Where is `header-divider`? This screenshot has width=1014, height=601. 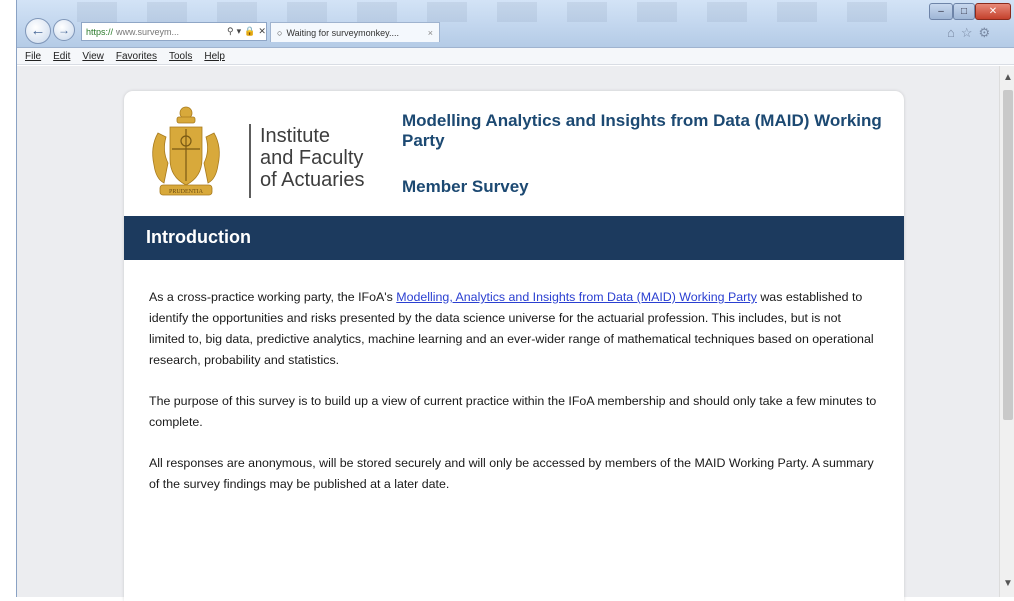
header-divider is located at coordinates (250, 161).